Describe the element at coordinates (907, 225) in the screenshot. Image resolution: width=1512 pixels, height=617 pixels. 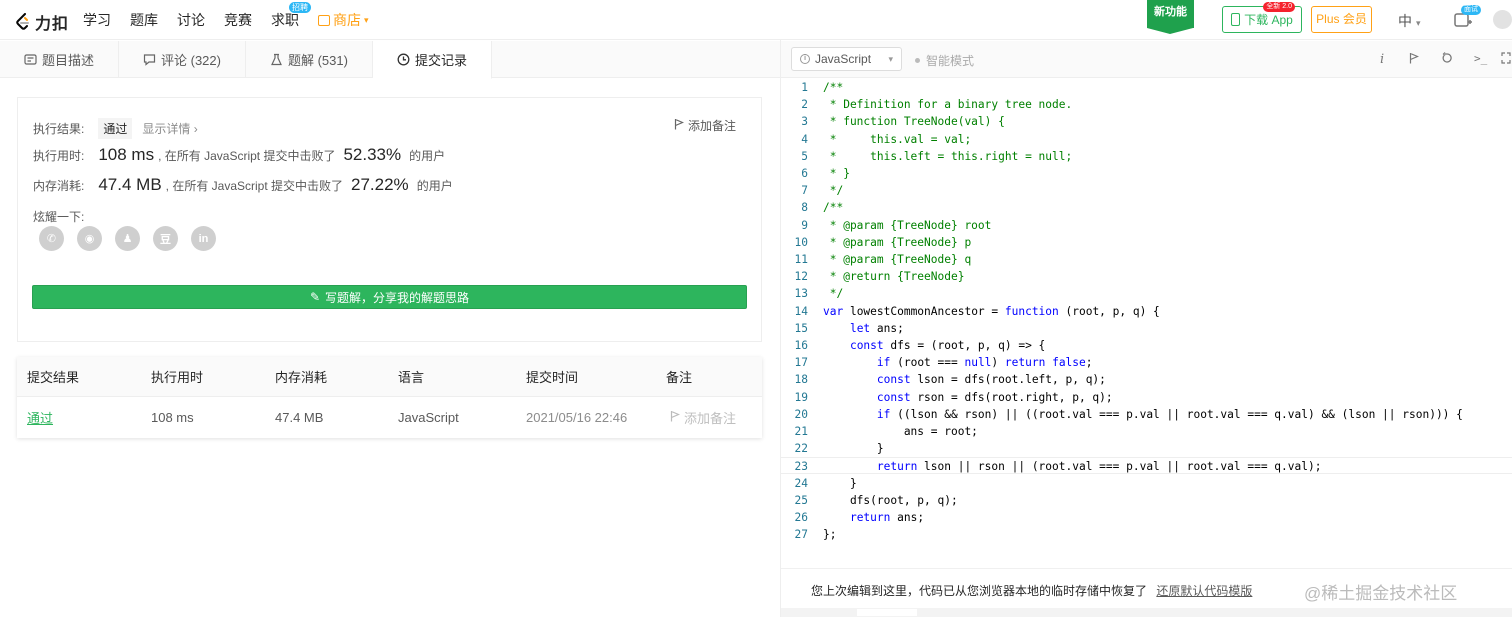
I see `code-text: * @param {TreeNode} root` at that location.